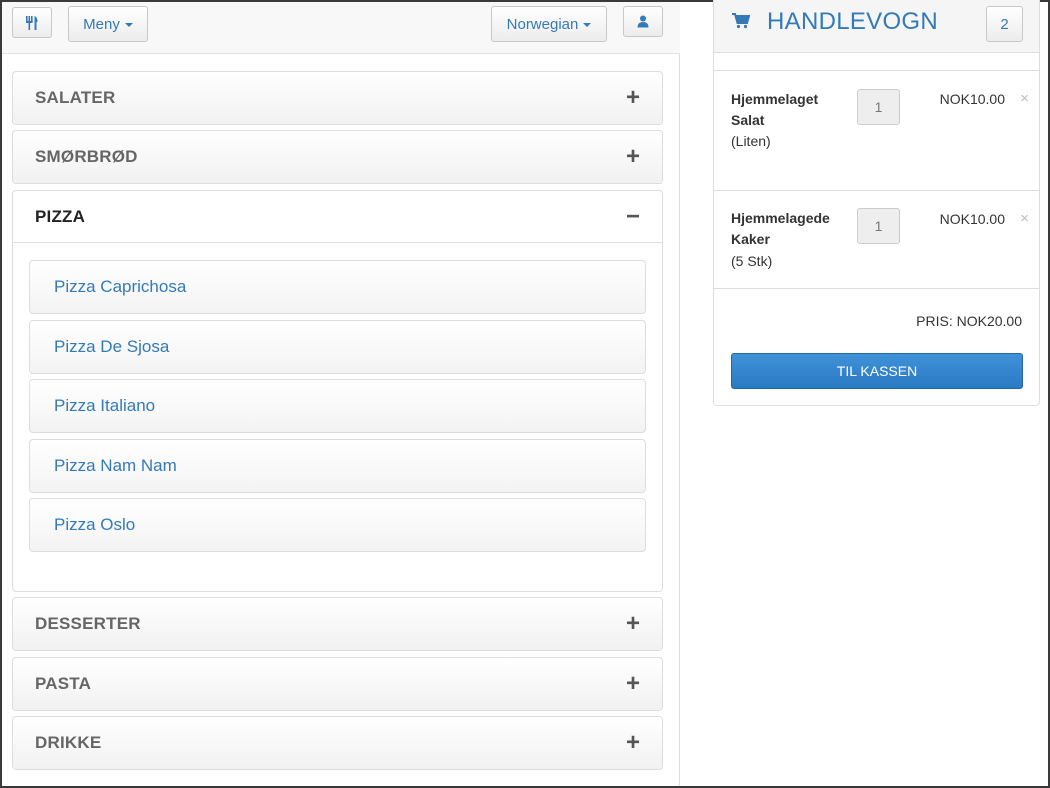 This screenshot has height=788, width=1050. I want to click on cart-title: HANDLEVOGN, so click(853, 21).